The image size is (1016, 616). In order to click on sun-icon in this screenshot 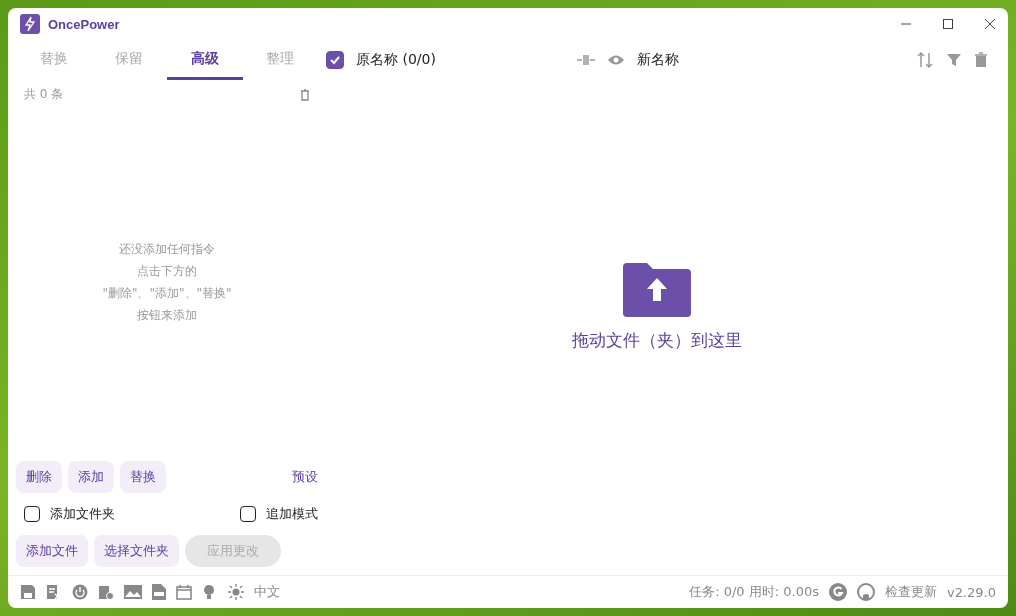, I will do `click(236, 592)`.